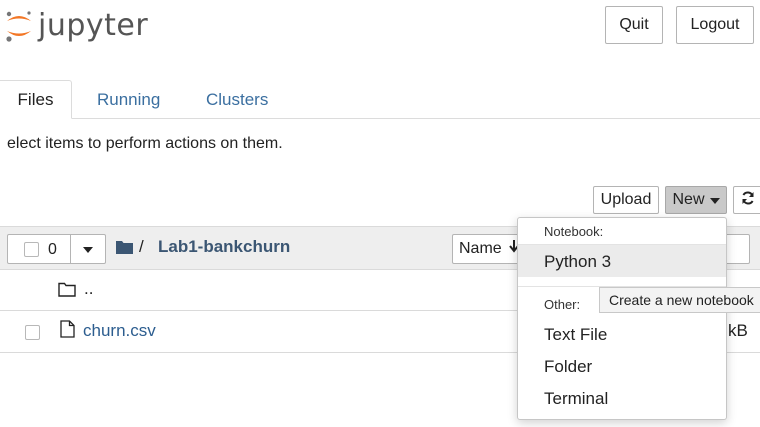  I want to click on quit-button: Quit, so click(634, 25).